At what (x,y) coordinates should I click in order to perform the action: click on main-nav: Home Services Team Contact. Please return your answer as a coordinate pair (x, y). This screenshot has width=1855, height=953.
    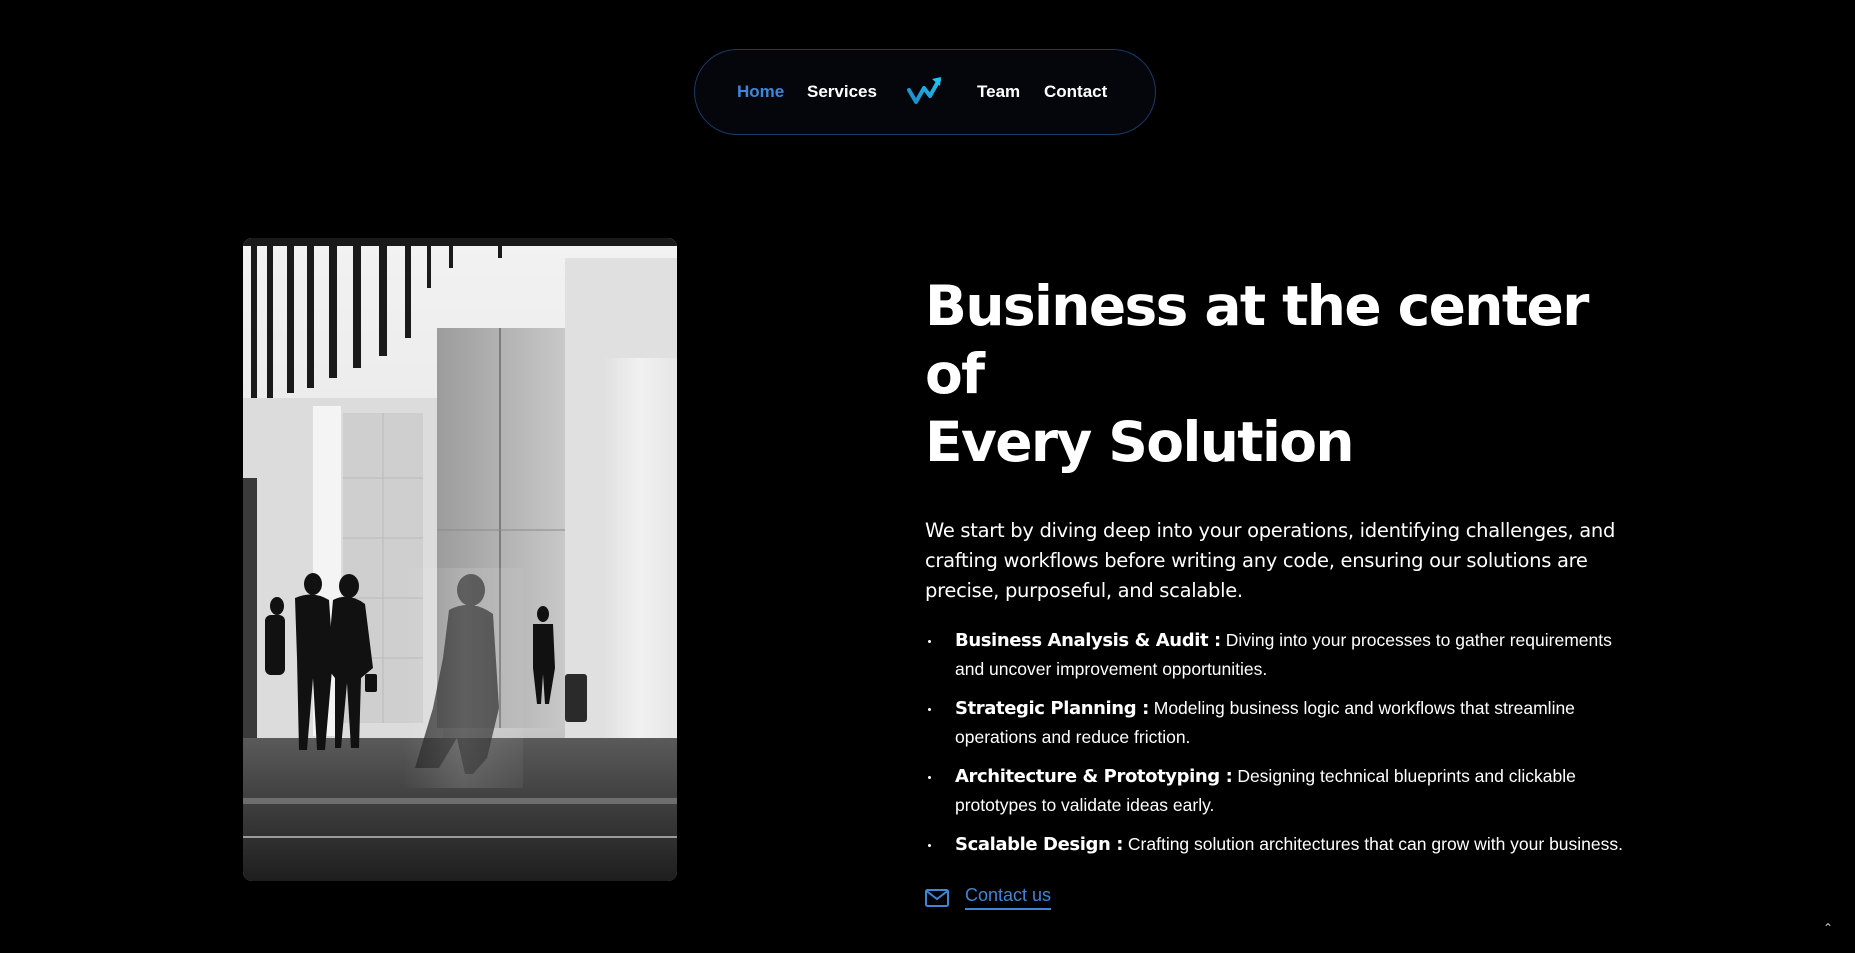
    Looking at the image, I should click on (925, 92).